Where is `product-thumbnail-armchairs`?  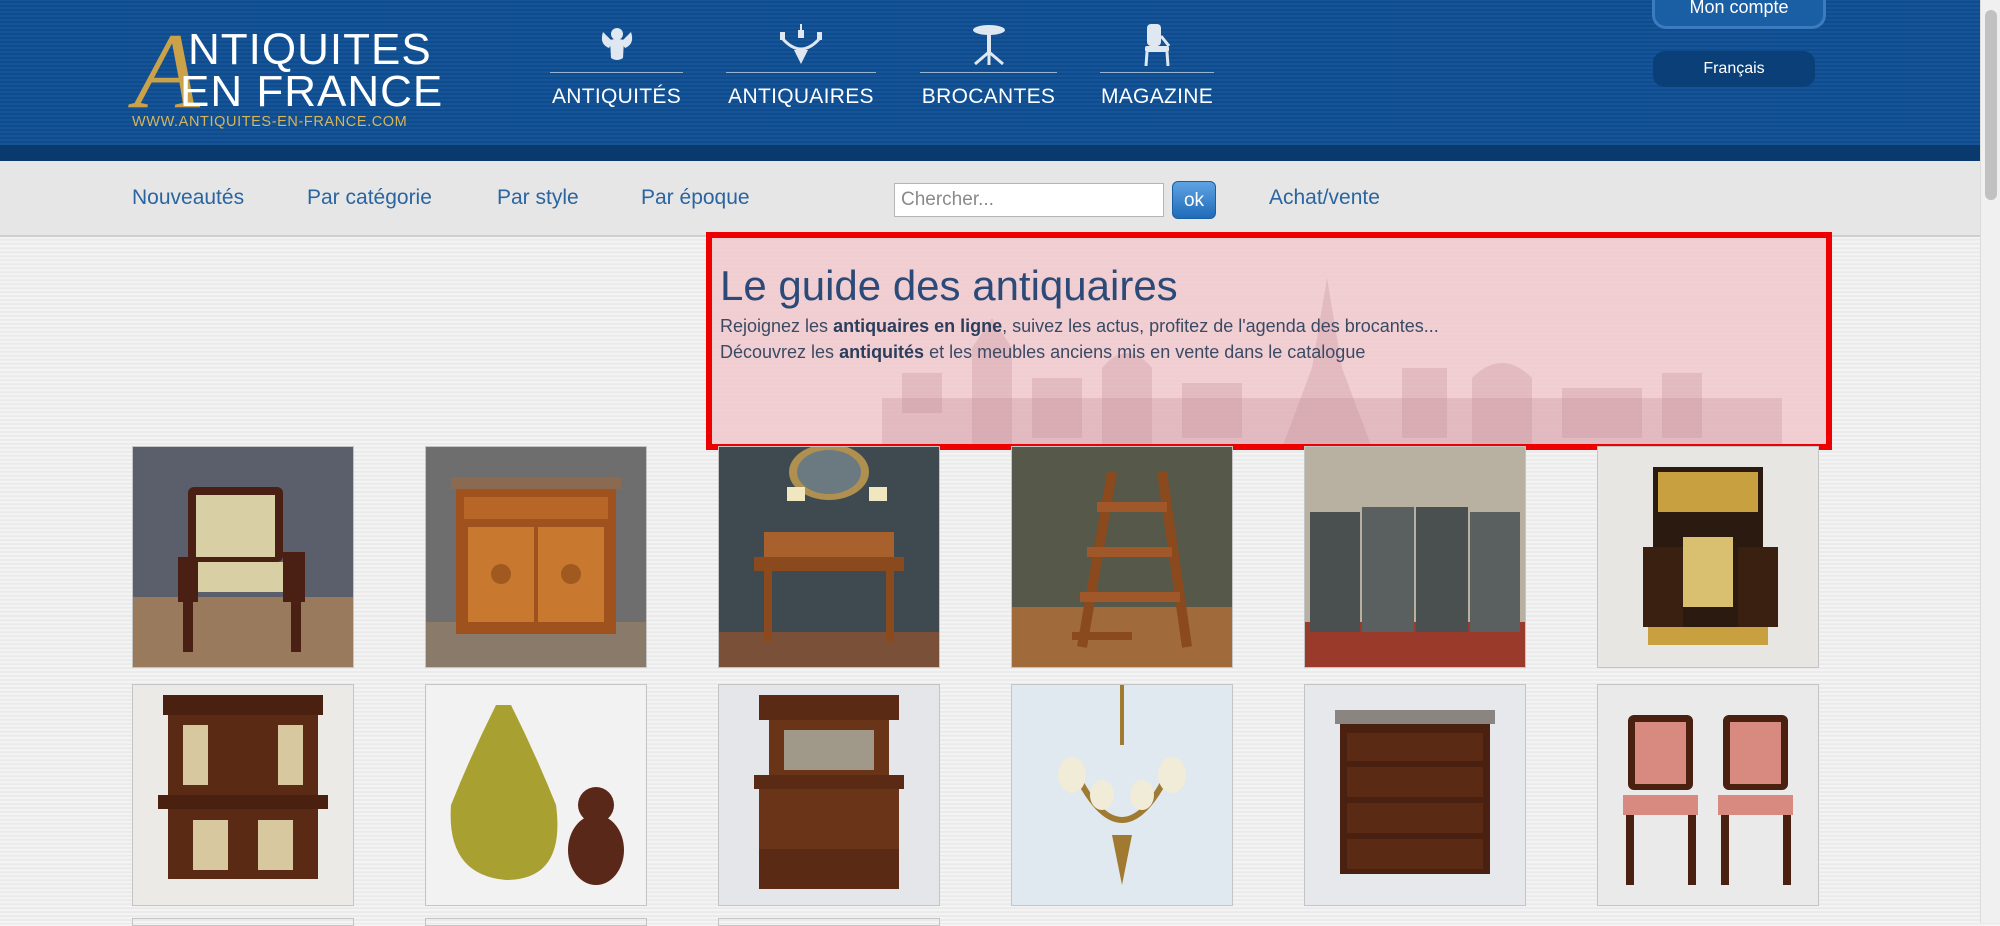 product-thumbnail-armchairs is located at coordinates (1708, 795).